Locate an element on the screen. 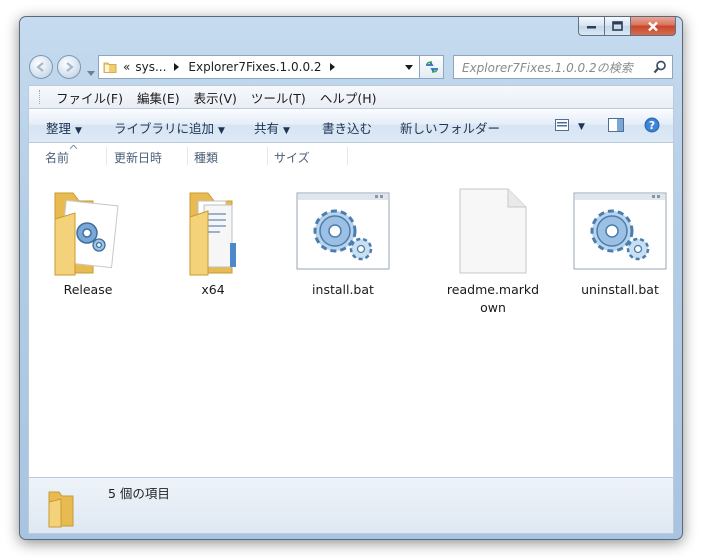 Image resolution: width=706 pixels, height=560 pixels. share-button: 共有 ▼ is located at coordinates (272, 127).